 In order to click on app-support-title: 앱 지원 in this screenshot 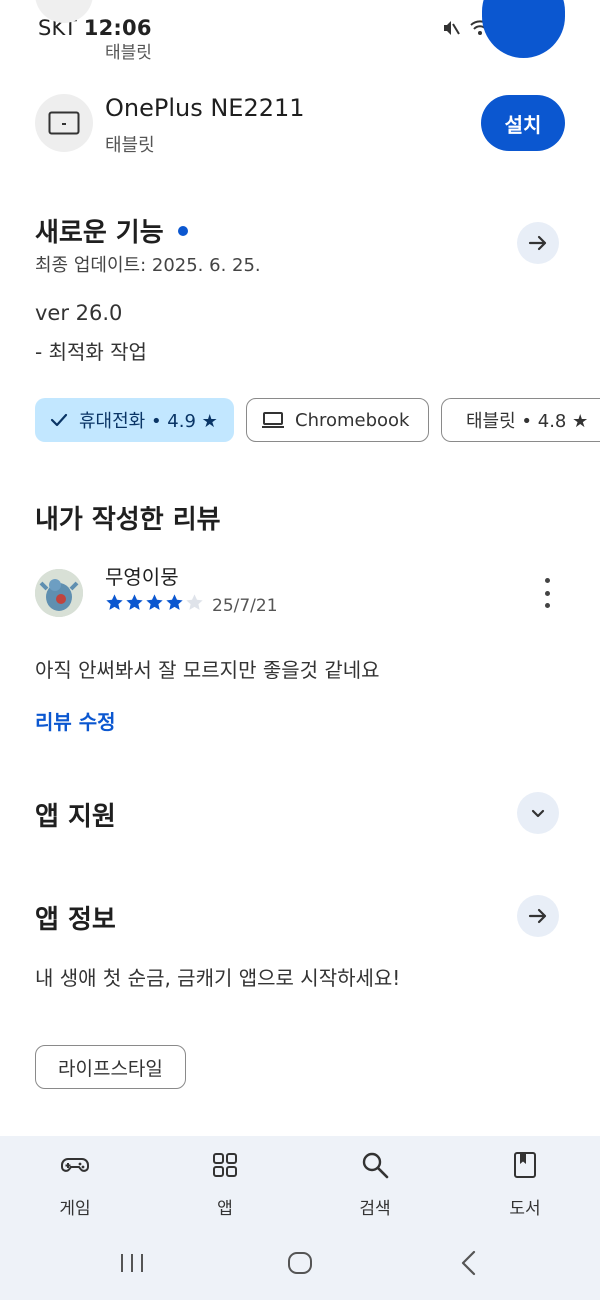, I will do `click(75, 814)`.